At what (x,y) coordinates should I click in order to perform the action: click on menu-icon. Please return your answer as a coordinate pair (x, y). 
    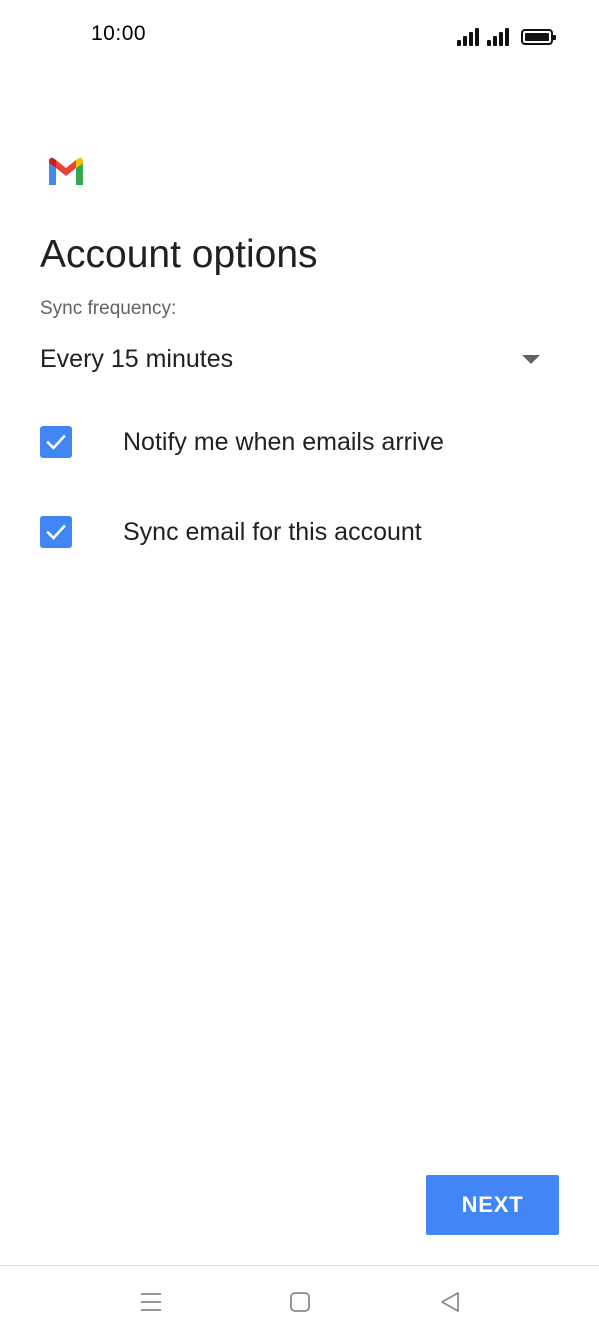
    Looking at the image, I should click on (151, 1302).